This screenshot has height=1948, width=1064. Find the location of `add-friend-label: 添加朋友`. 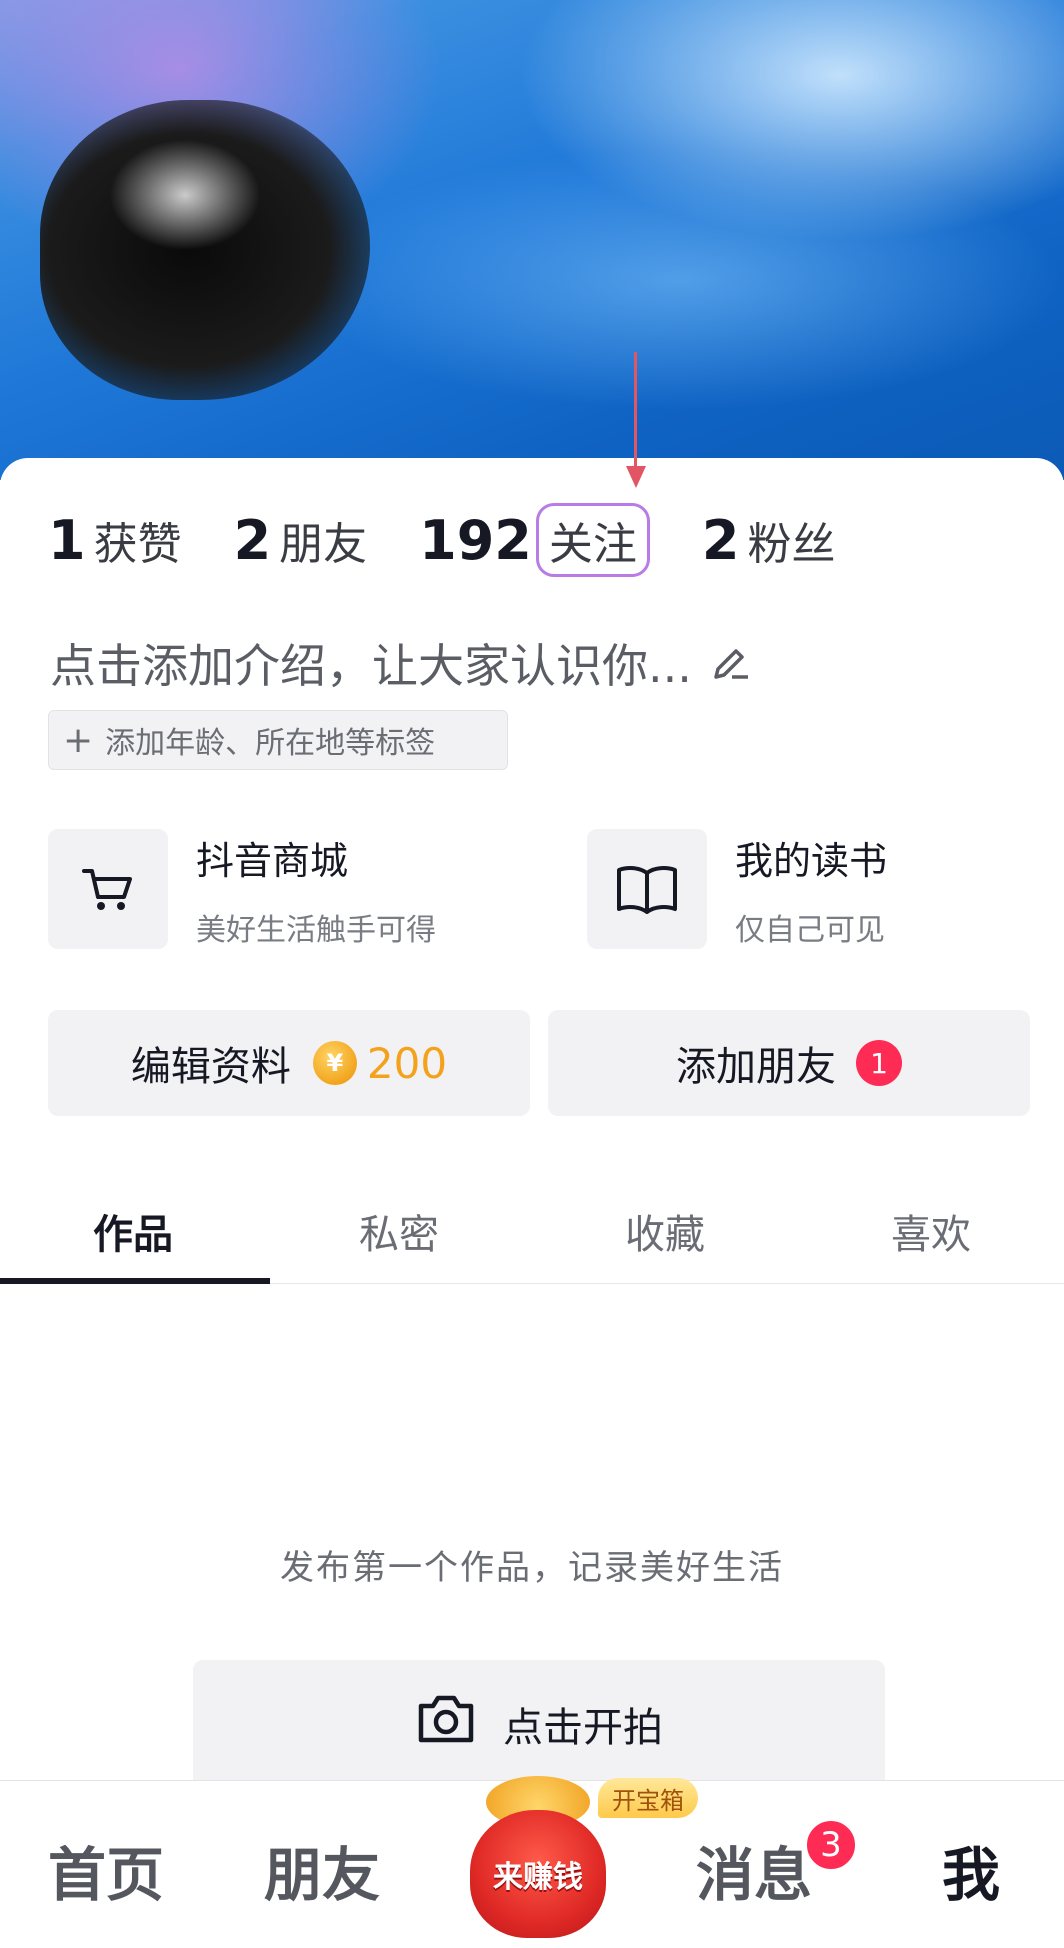

add-friend-label: 添加朋友 is located at coordinates (756, 1067).